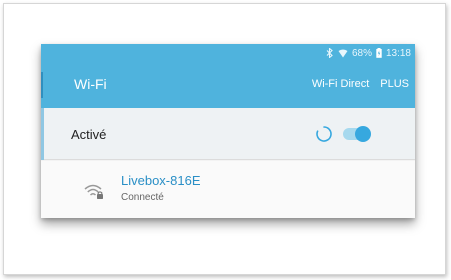  I want to click on wifi-toggle, so click(357, 134).